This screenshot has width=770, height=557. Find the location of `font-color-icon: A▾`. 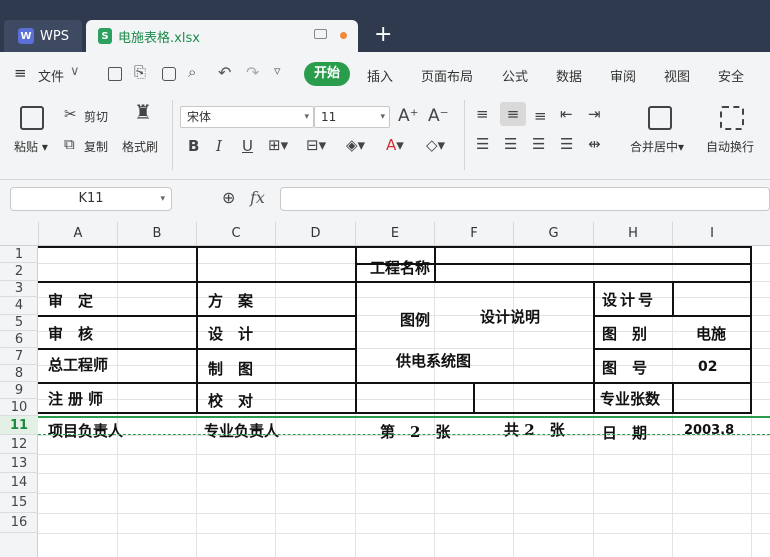

font-color-icon: A▾ is located at coordinates (395, 145).